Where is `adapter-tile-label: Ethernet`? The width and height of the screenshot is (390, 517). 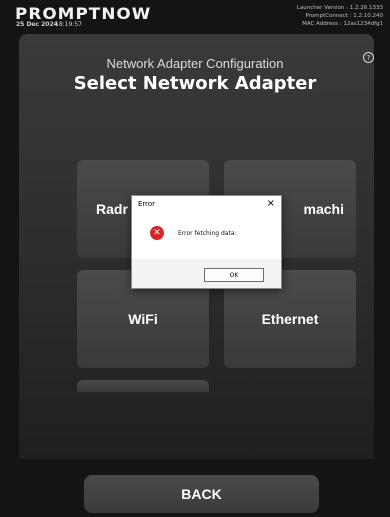
adapter-tile-label: Ethernet is located at coordinates (290, 319).